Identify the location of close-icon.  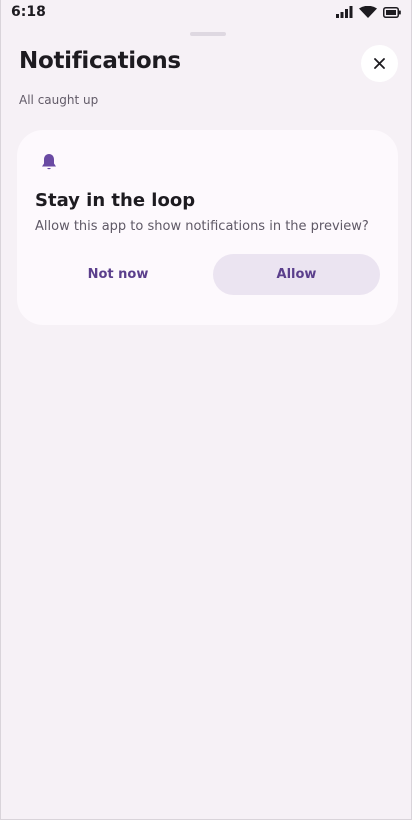
(379, 63).